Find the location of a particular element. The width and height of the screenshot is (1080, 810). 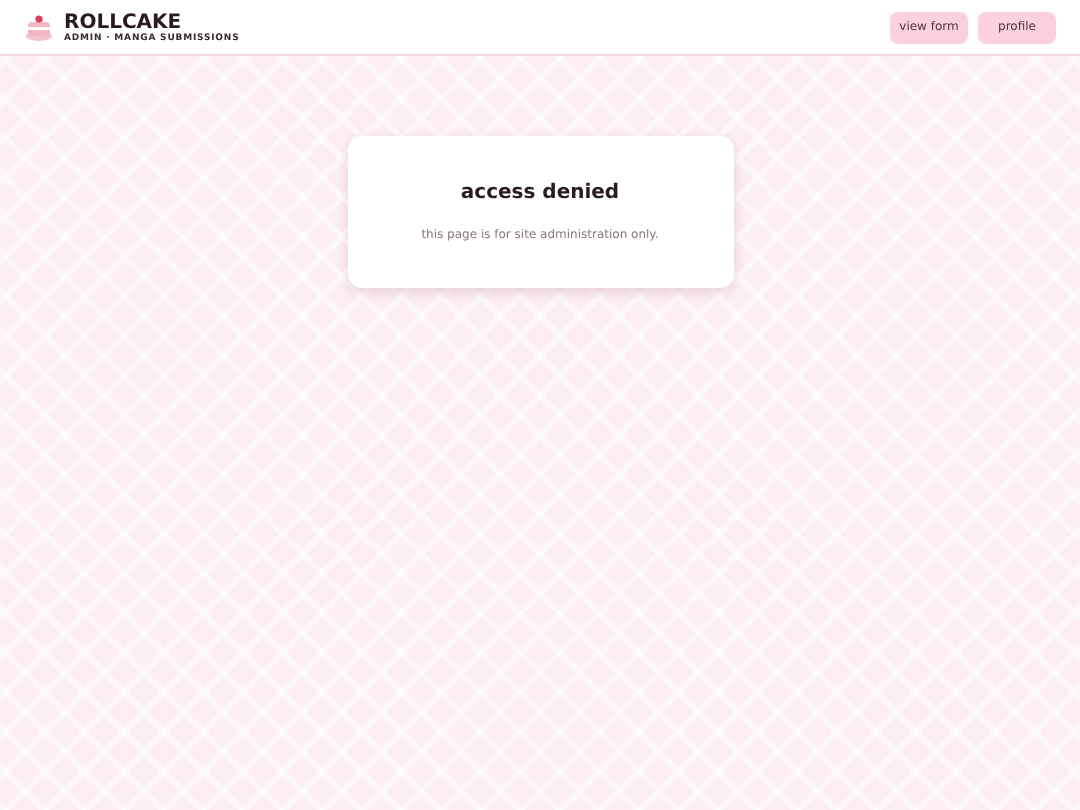

cake-icon is located at coordinates (39, 27).